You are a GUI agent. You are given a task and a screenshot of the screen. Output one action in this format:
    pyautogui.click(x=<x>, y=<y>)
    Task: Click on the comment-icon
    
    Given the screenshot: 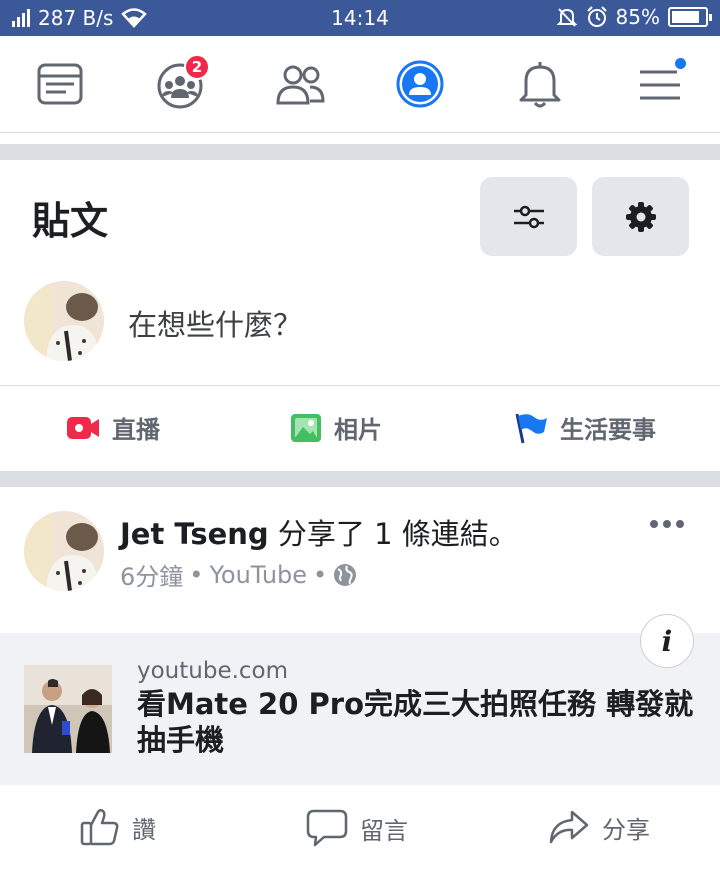 What is the action you would take?
    pyautogui.click(x=327, y=828)
    